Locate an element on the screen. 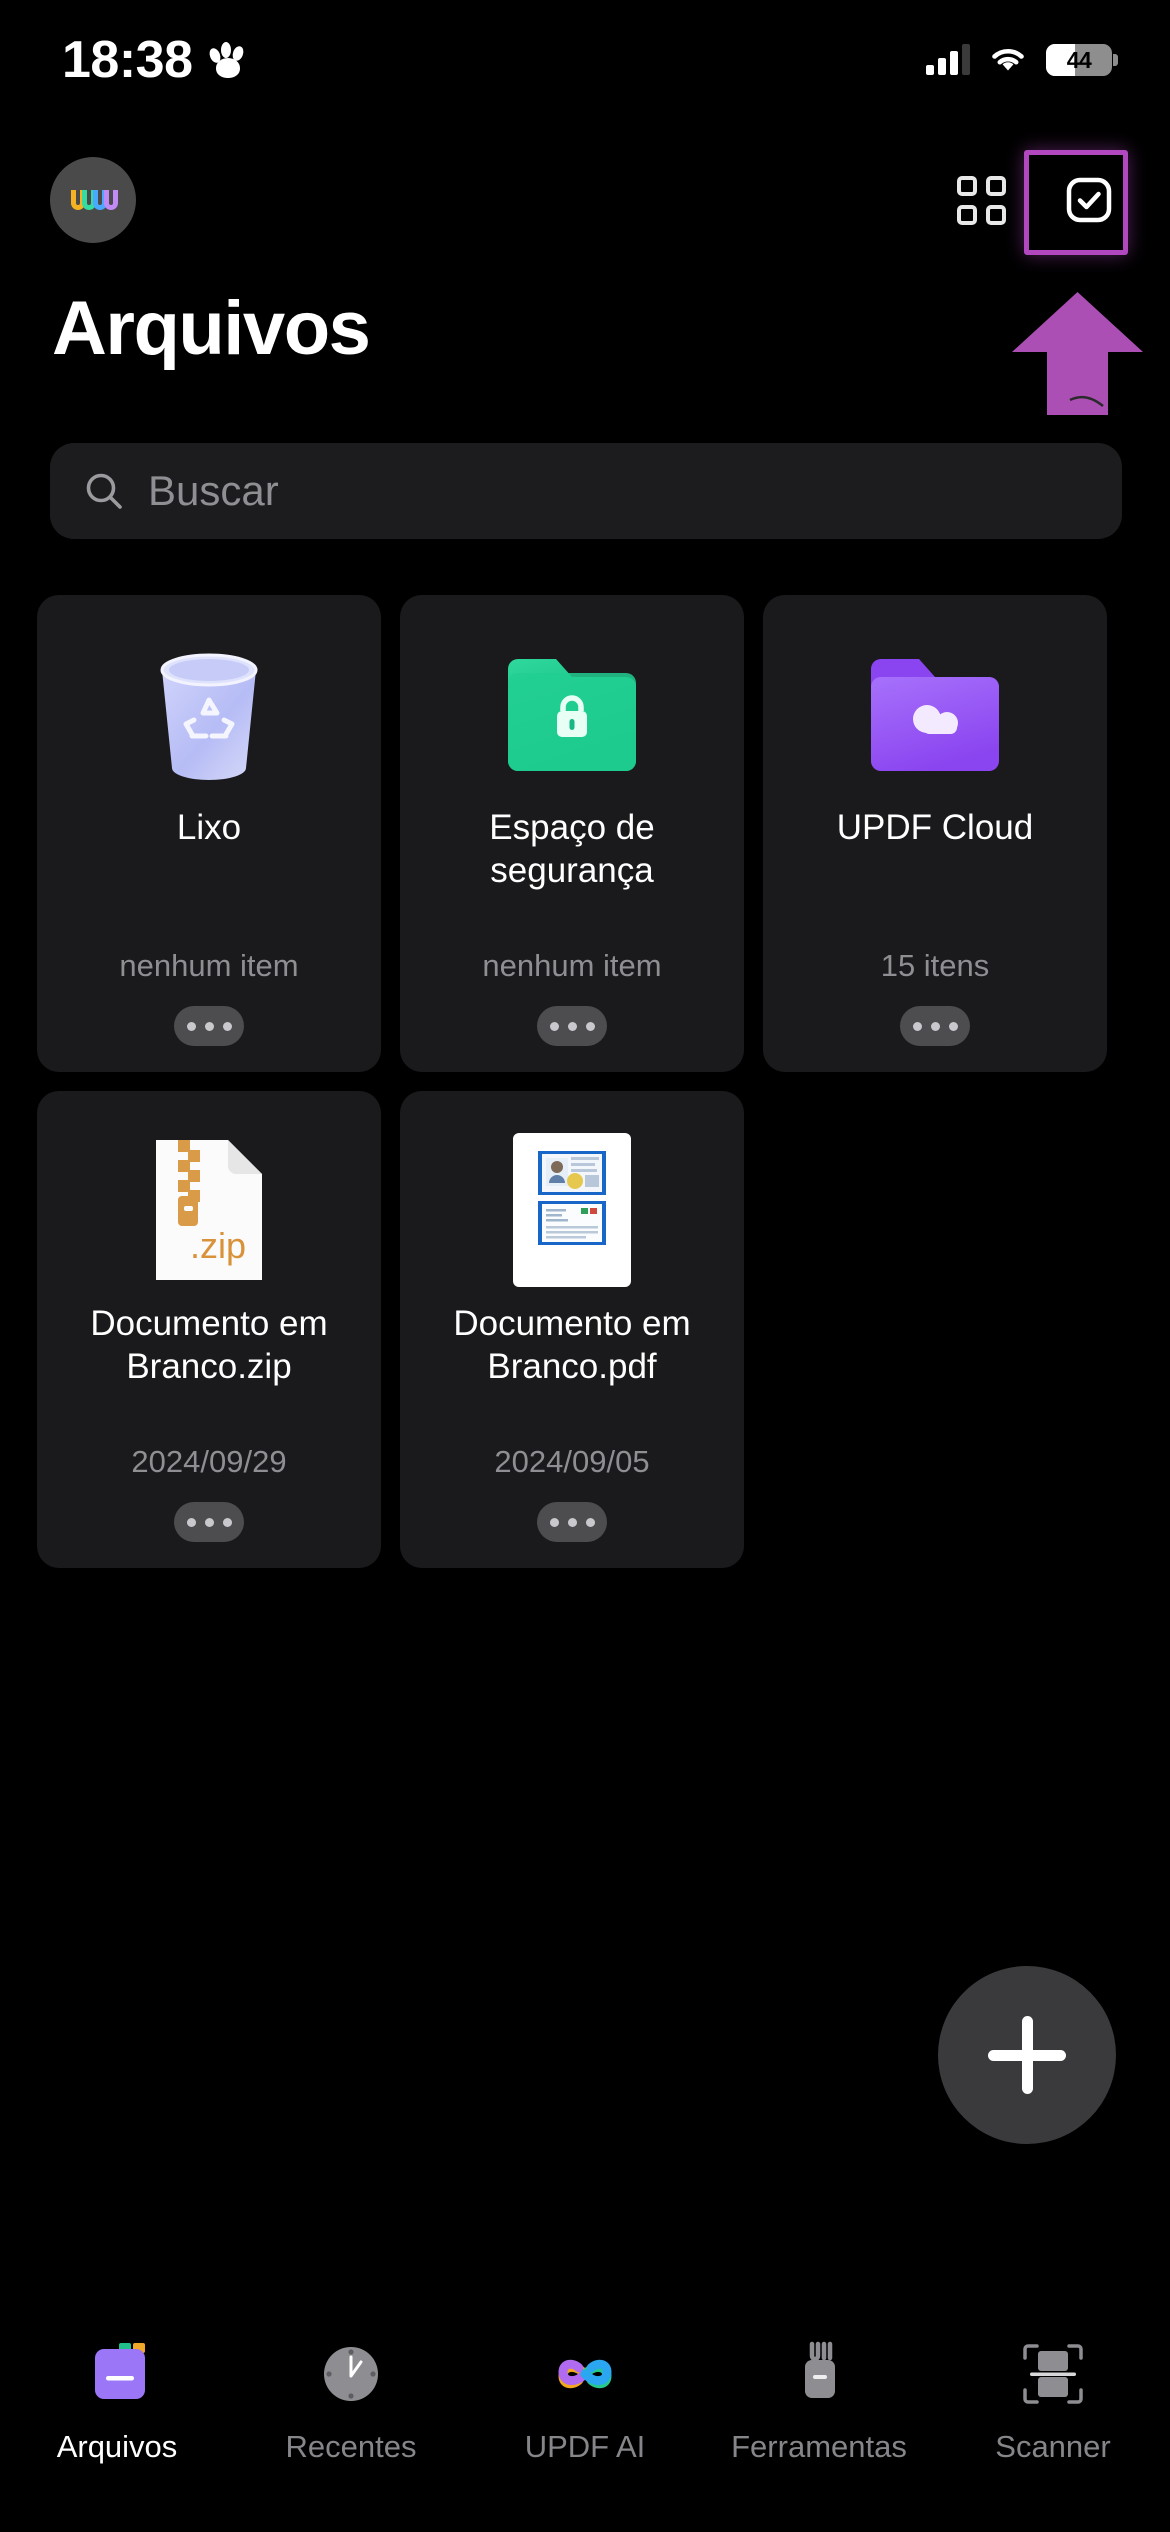 The height and width of the screenshot is (2532, 1170). trash-bin-icon is located at coordinates (209, 714).